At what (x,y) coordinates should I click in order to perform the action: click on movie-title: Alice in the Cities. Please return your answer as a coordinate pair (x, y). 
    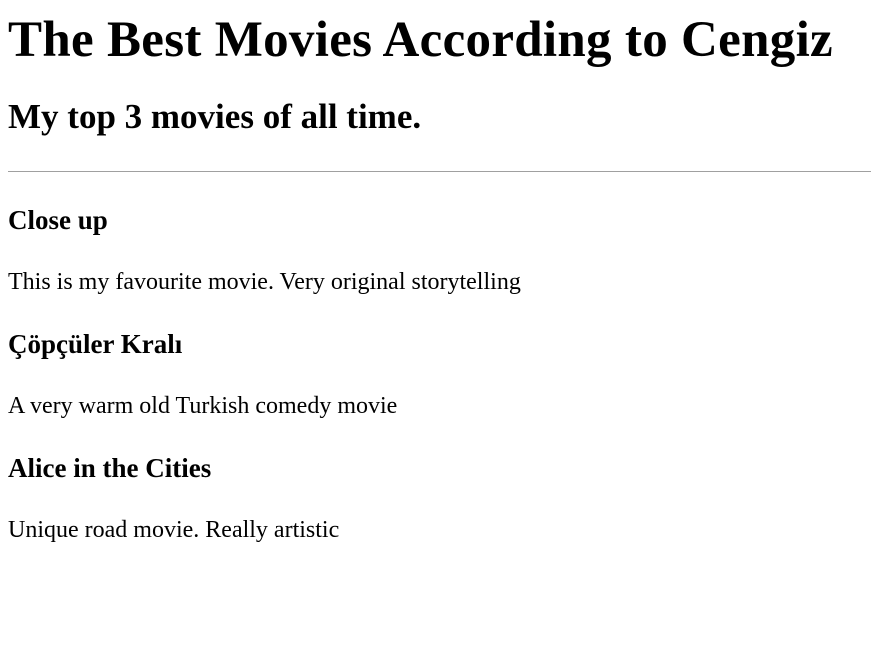
    Looking at the image, I should click on (110, 468).